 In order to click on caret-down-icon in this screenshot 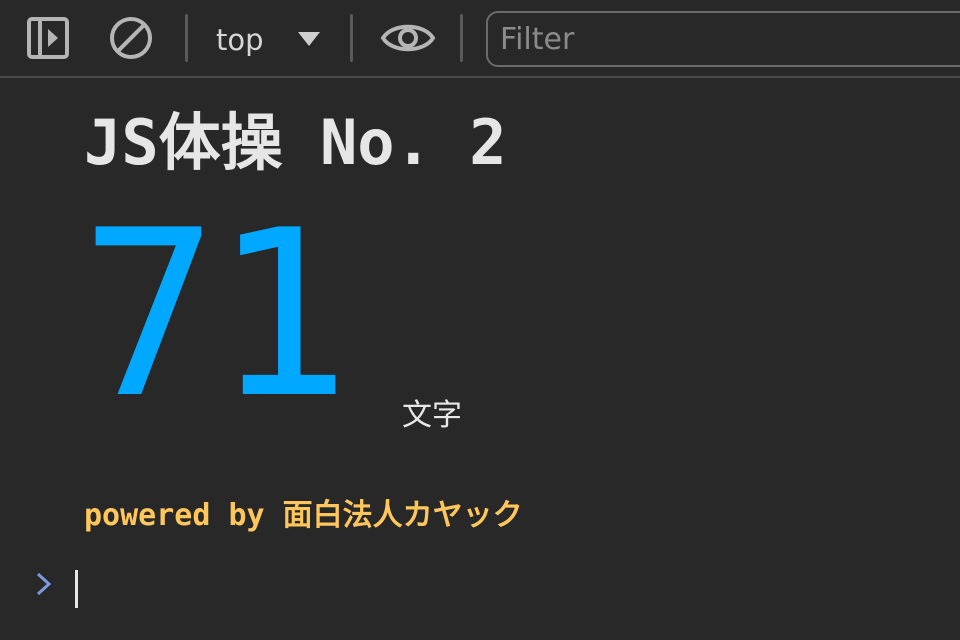, I will do `click(309, 39)`.